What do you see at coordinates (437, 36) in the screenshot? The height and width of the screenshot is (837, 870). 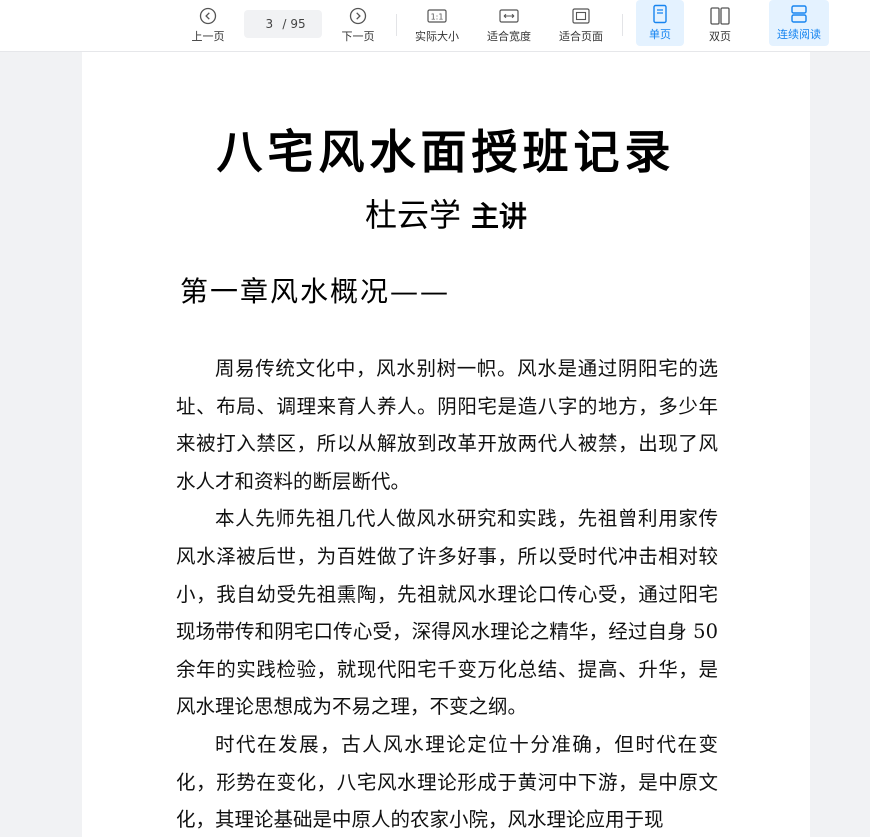 I see `actual-size-label: 实际大小` at bounding box center [437, 36].